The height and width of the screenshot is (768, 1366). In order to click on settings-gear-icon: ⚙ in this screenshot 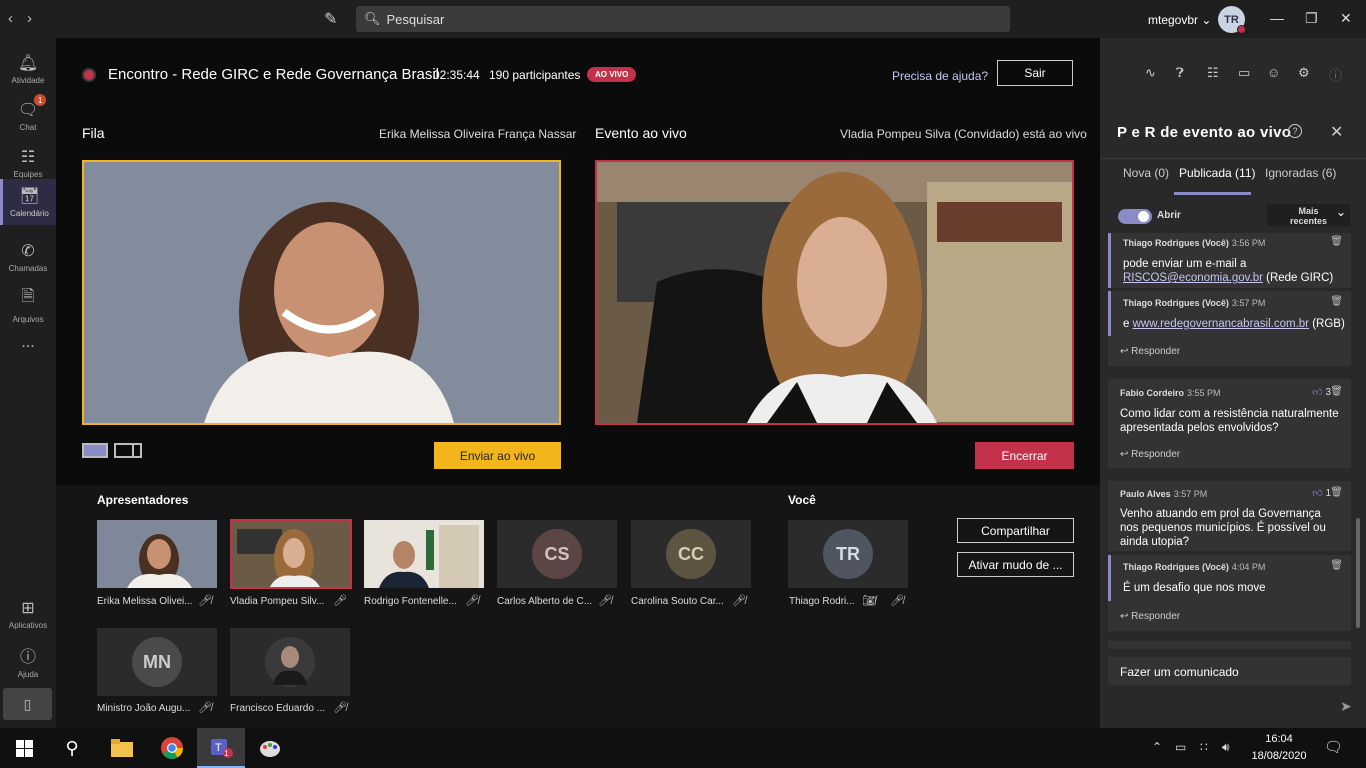, I will do `click(1304, 73)`.